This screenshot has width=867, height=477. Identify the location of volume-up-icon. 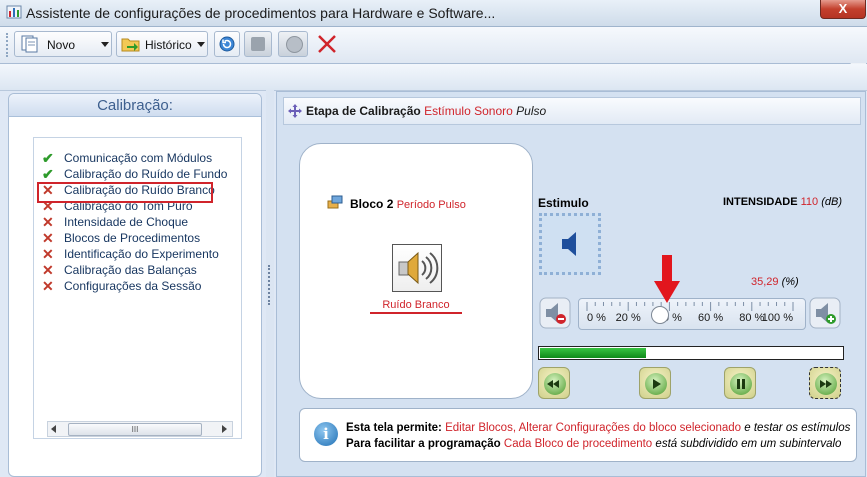
(825, 313).